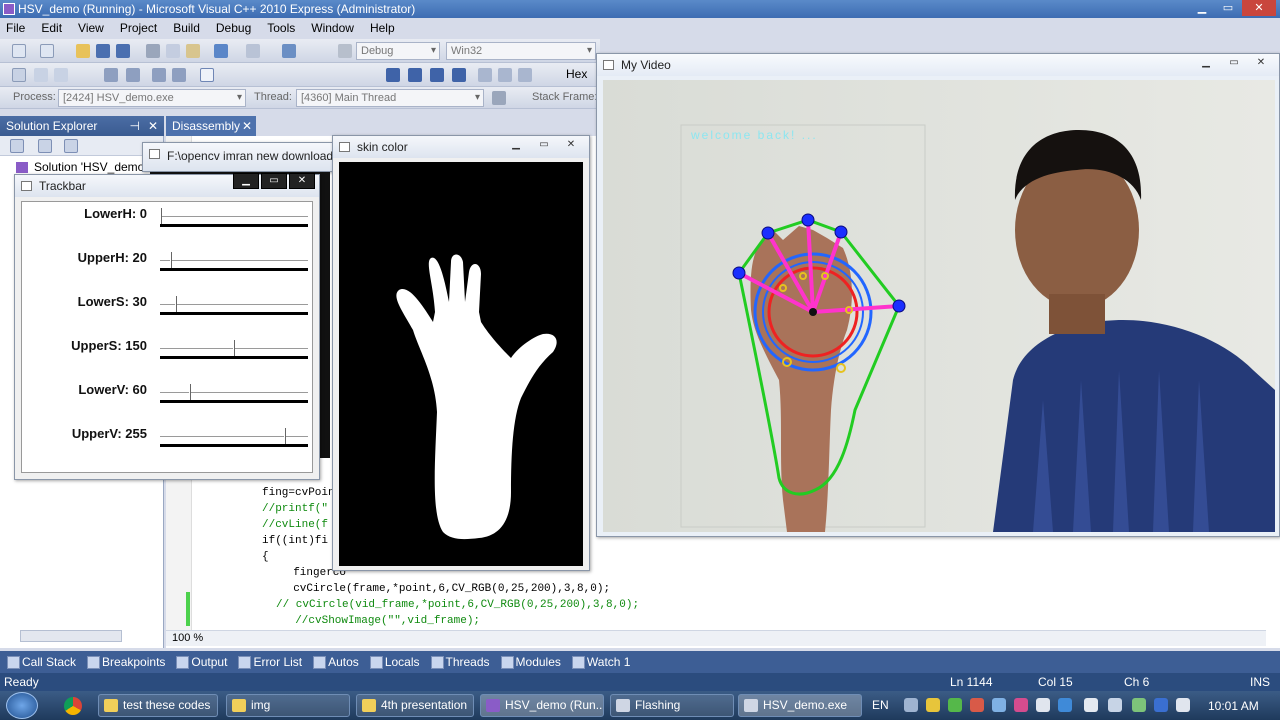  What do you see at coordinates (103, 51) in the screenshot?
I see `save-icon` at bounding box center [103, 51].